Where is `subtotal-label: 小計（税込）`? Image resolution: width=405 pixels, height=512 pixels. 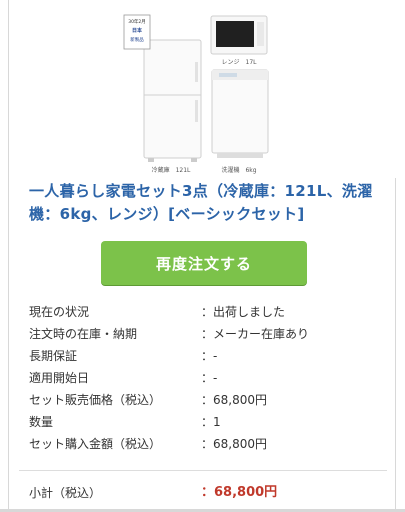 subtotal-label: 小計（税込） is located at coordinates (65, 493).